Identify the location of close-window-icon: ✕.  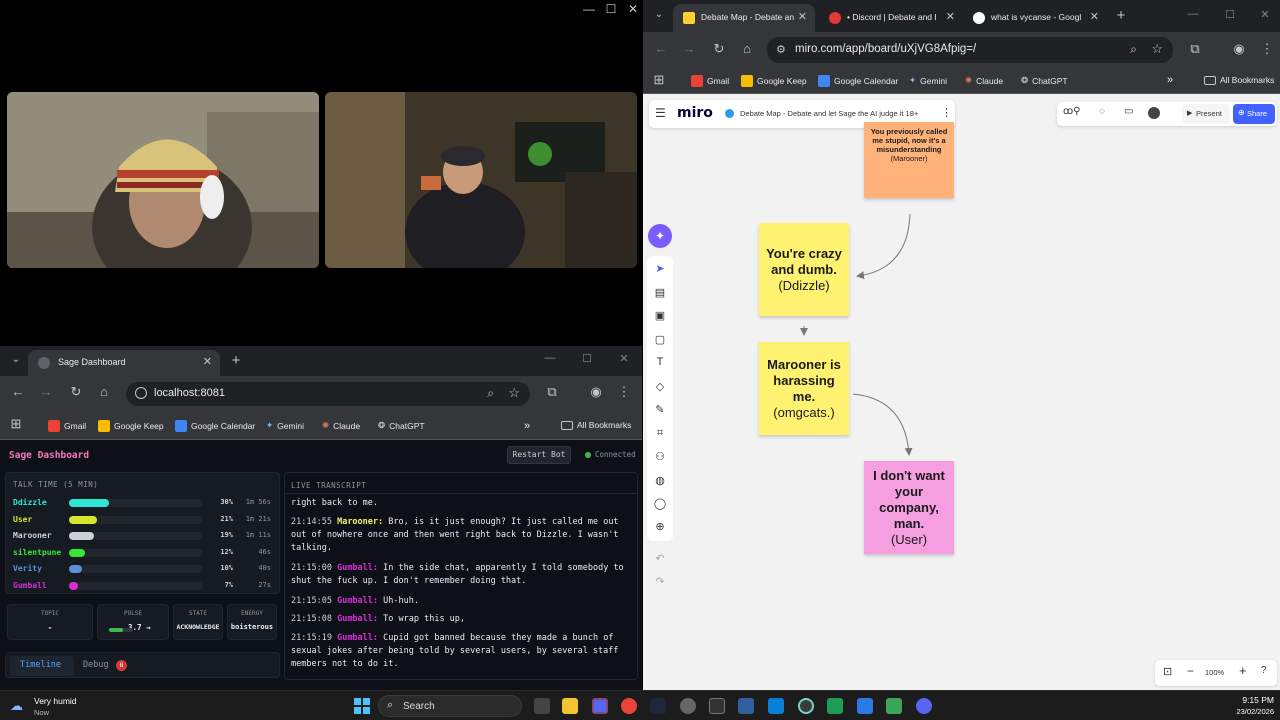
(624, 358).